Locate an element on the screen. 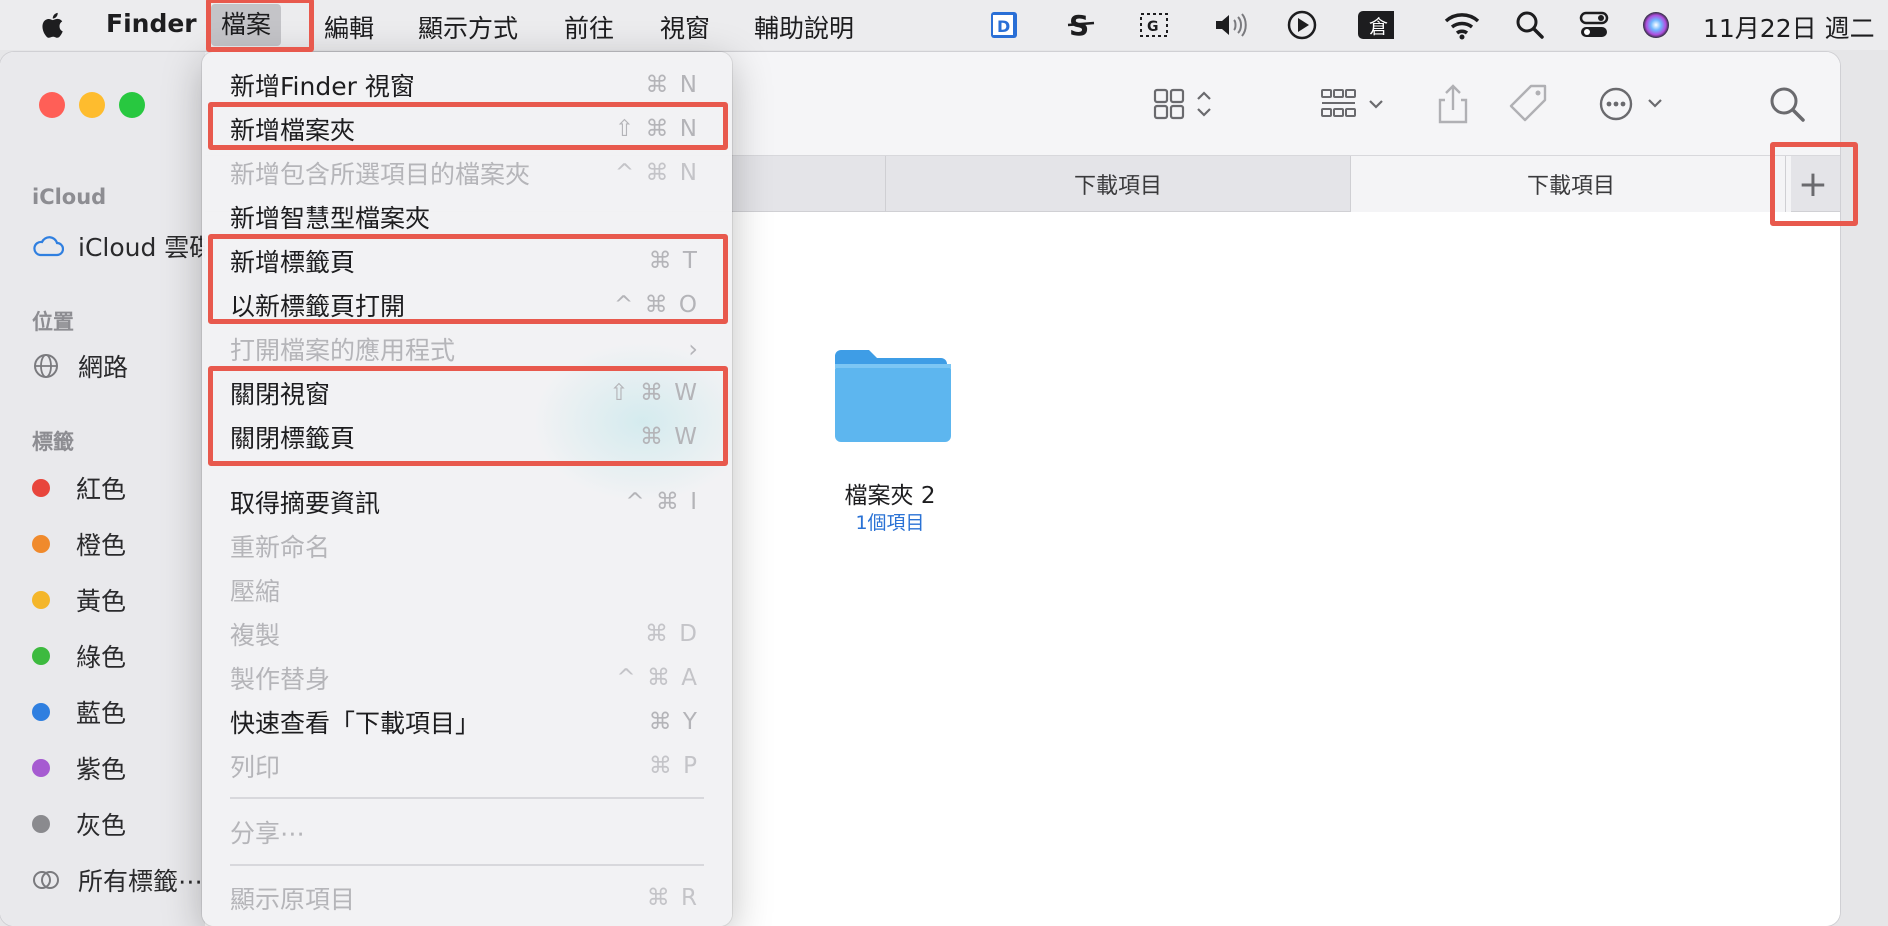  menu-edit: 編輯 is located at coordinates (349, 27).